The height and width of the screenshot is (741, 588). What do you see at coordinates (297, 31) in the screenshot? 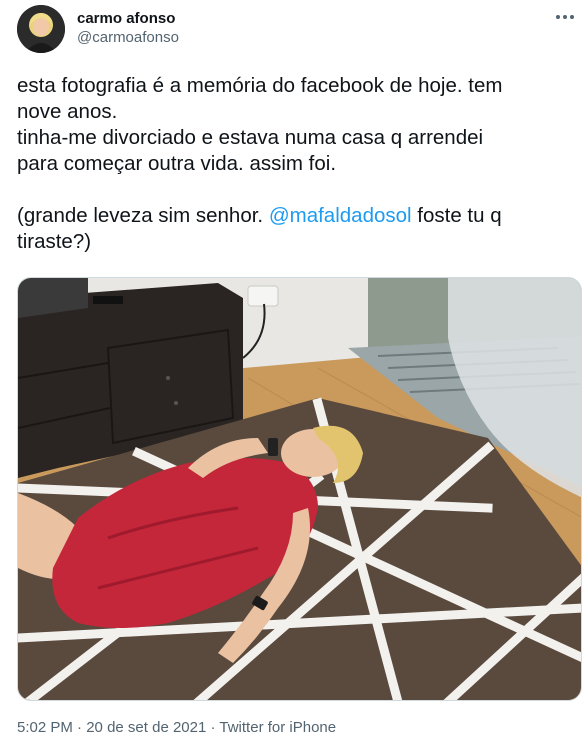
I see `tweet-header: carmo afonso @carmoafonso` at bounding box center [297, 31].